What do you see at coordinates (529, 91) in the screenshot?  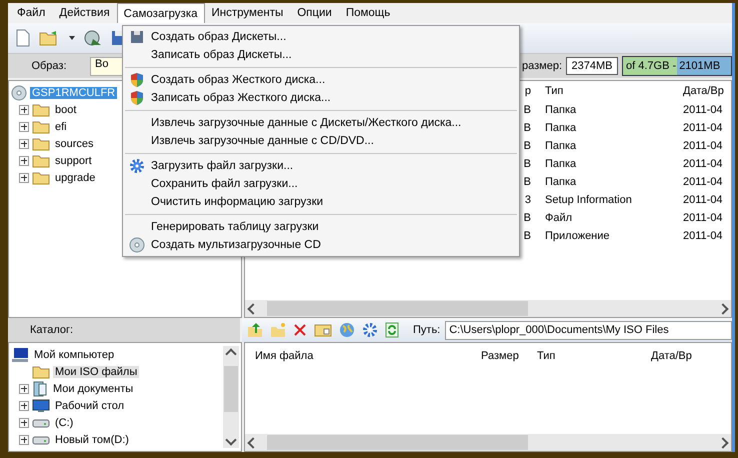 I see `column-header: р` at bounding box center [529, 91].